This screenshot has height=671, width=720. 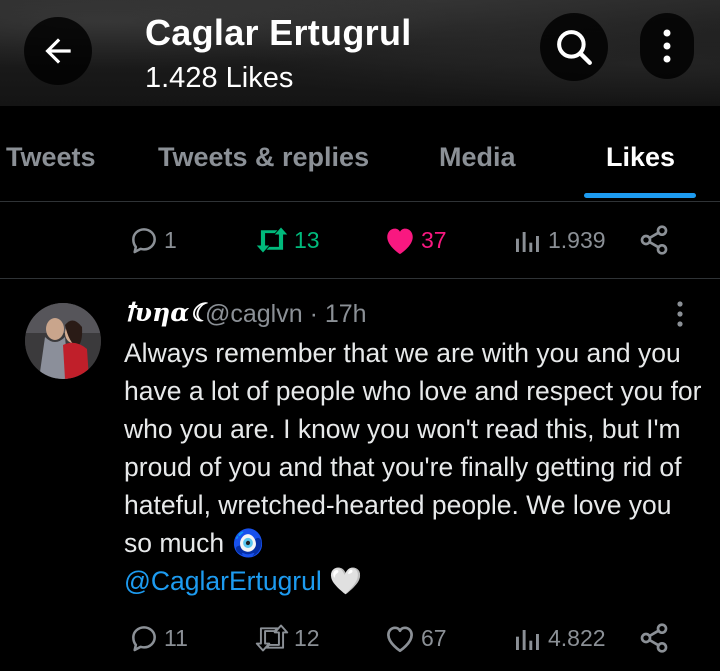 I want to click on tweet-reply-count: 11, so click(x=176, y=637).